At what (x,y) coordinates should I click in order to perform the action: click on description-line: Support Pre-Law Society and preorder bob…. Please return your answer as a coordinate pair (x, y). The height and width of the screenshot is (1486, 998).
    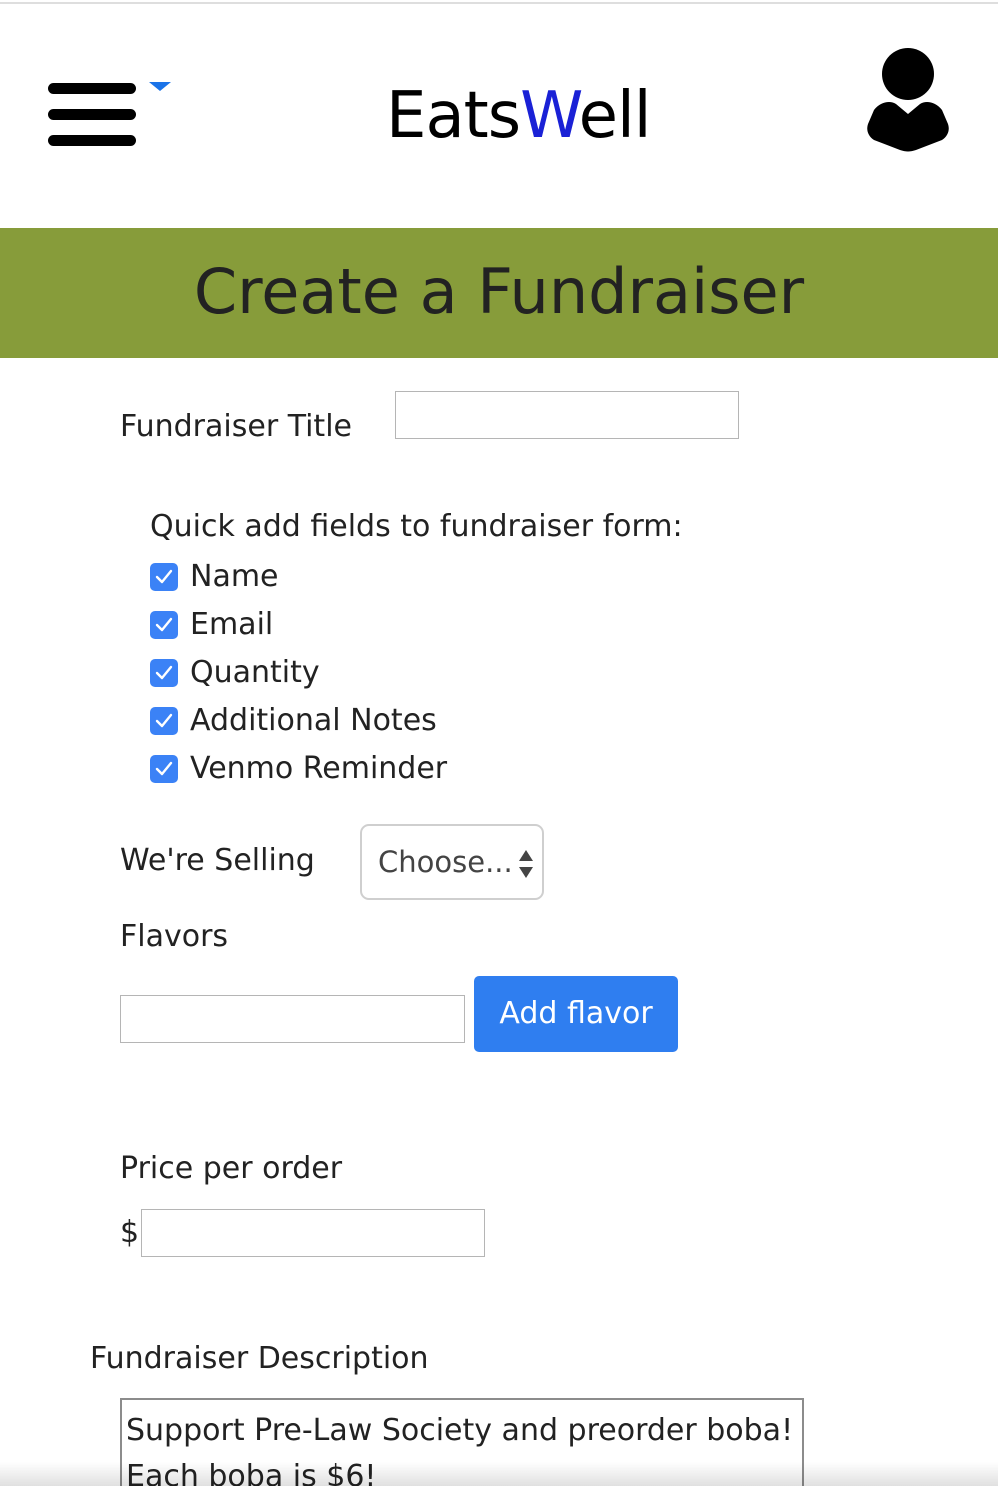
    Looking at the image, I should click on (460, 1430).